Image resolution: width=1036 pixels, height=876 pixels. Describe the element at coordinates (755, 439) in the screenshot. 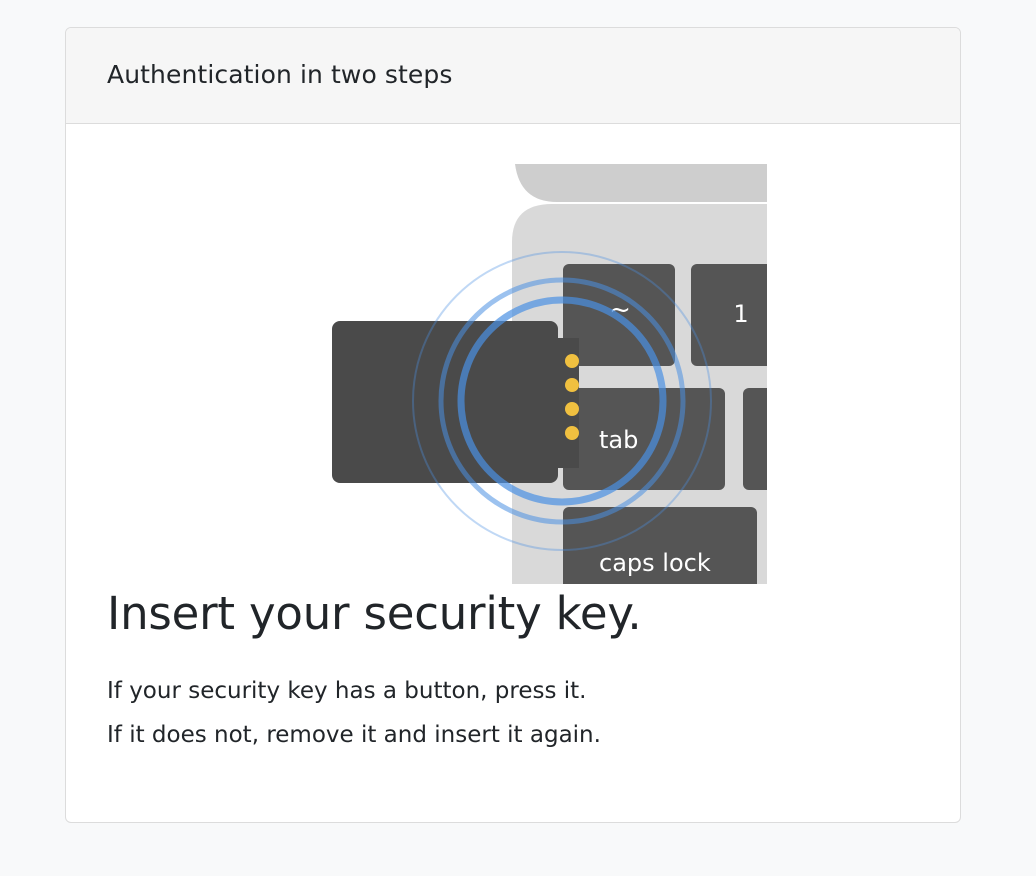

I see `key-q` at that location.